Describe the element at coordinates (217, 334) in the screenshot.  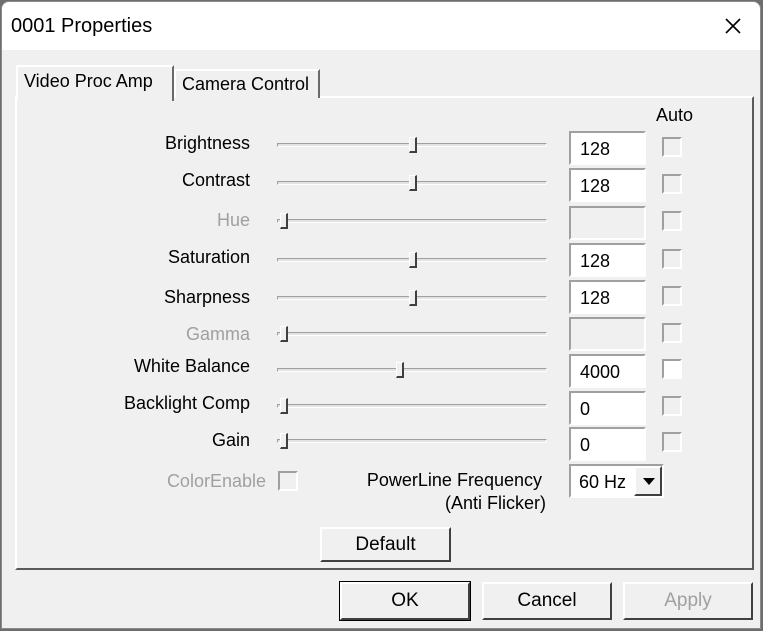
I see `gamma-label: Gamma` at that location.